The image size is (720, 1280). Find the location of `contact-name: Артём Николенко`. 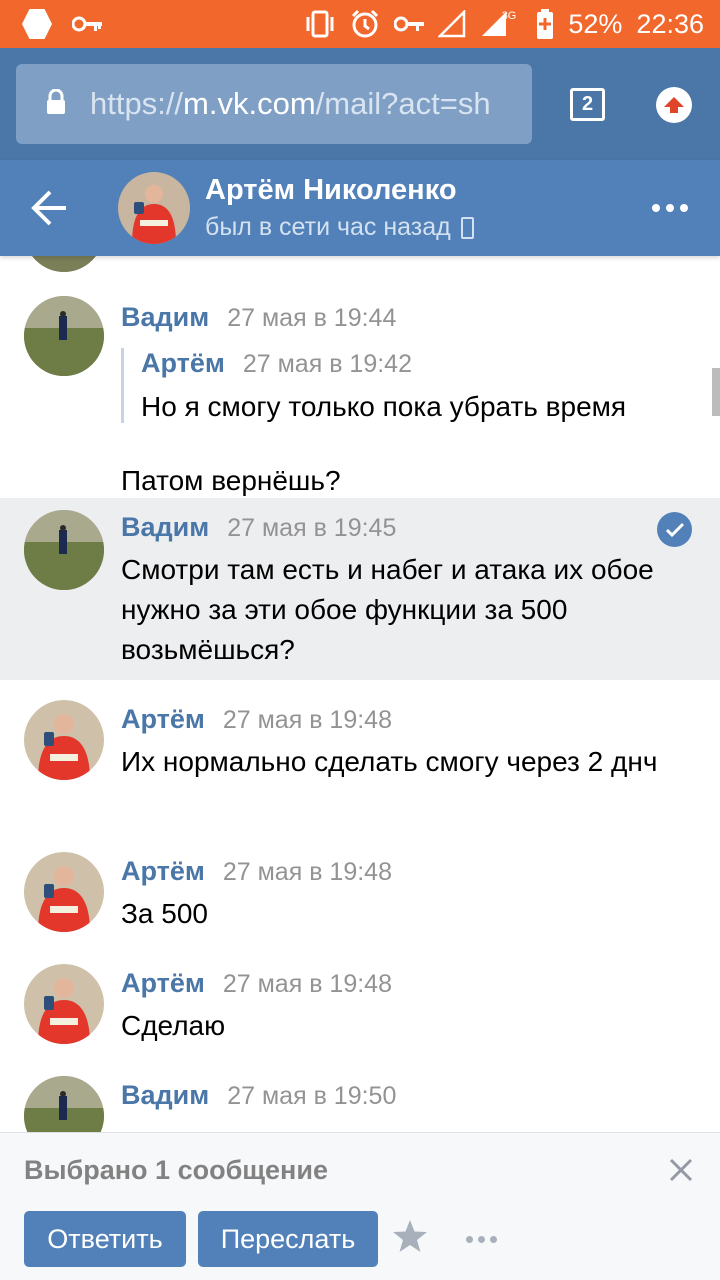

contact-name: Артём Николенко is located at coordinates (331, 190).